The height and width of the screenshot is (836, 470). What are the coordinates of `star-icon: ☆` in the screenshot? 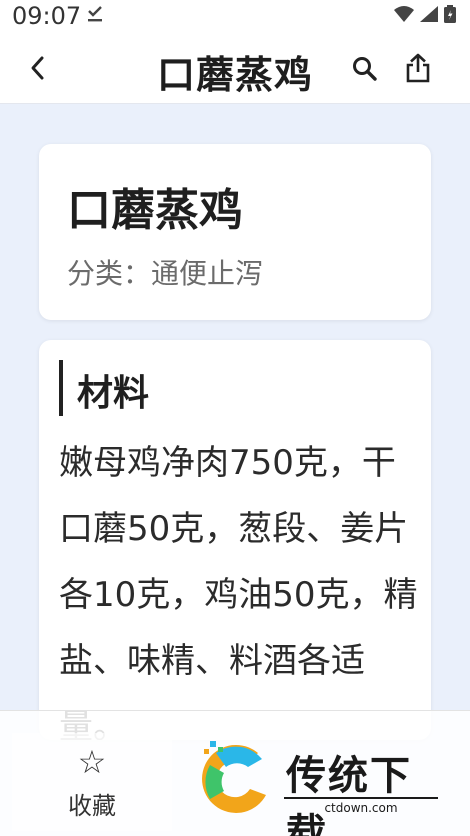 It's located at (92, 761).